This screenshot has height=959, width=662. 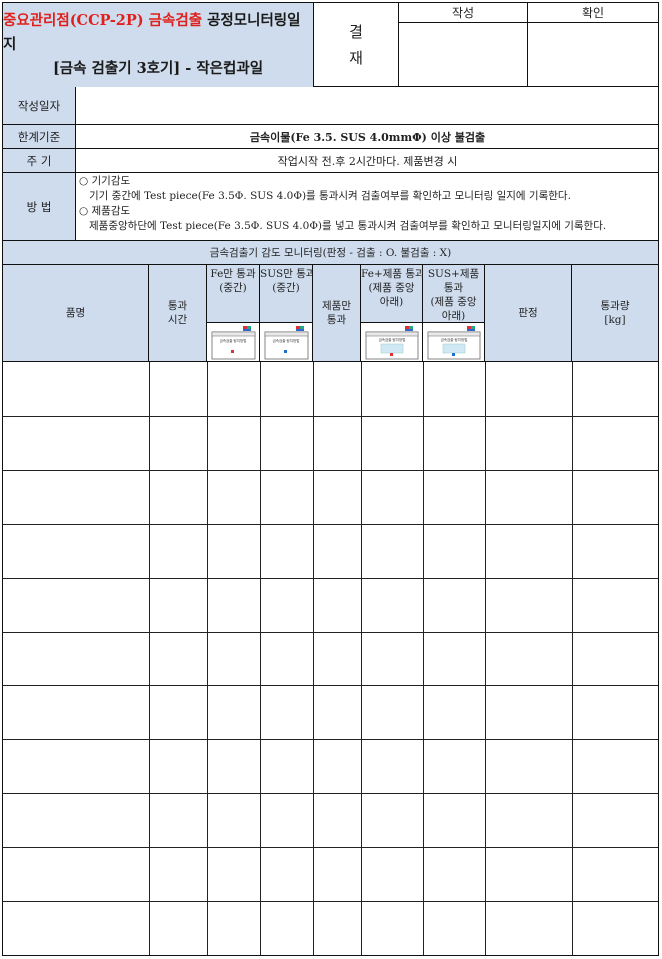 What do you see at coordinates (593, 55) in the screenshot?
I see `confirm-signature-cell` at bounding box center [593, 55].